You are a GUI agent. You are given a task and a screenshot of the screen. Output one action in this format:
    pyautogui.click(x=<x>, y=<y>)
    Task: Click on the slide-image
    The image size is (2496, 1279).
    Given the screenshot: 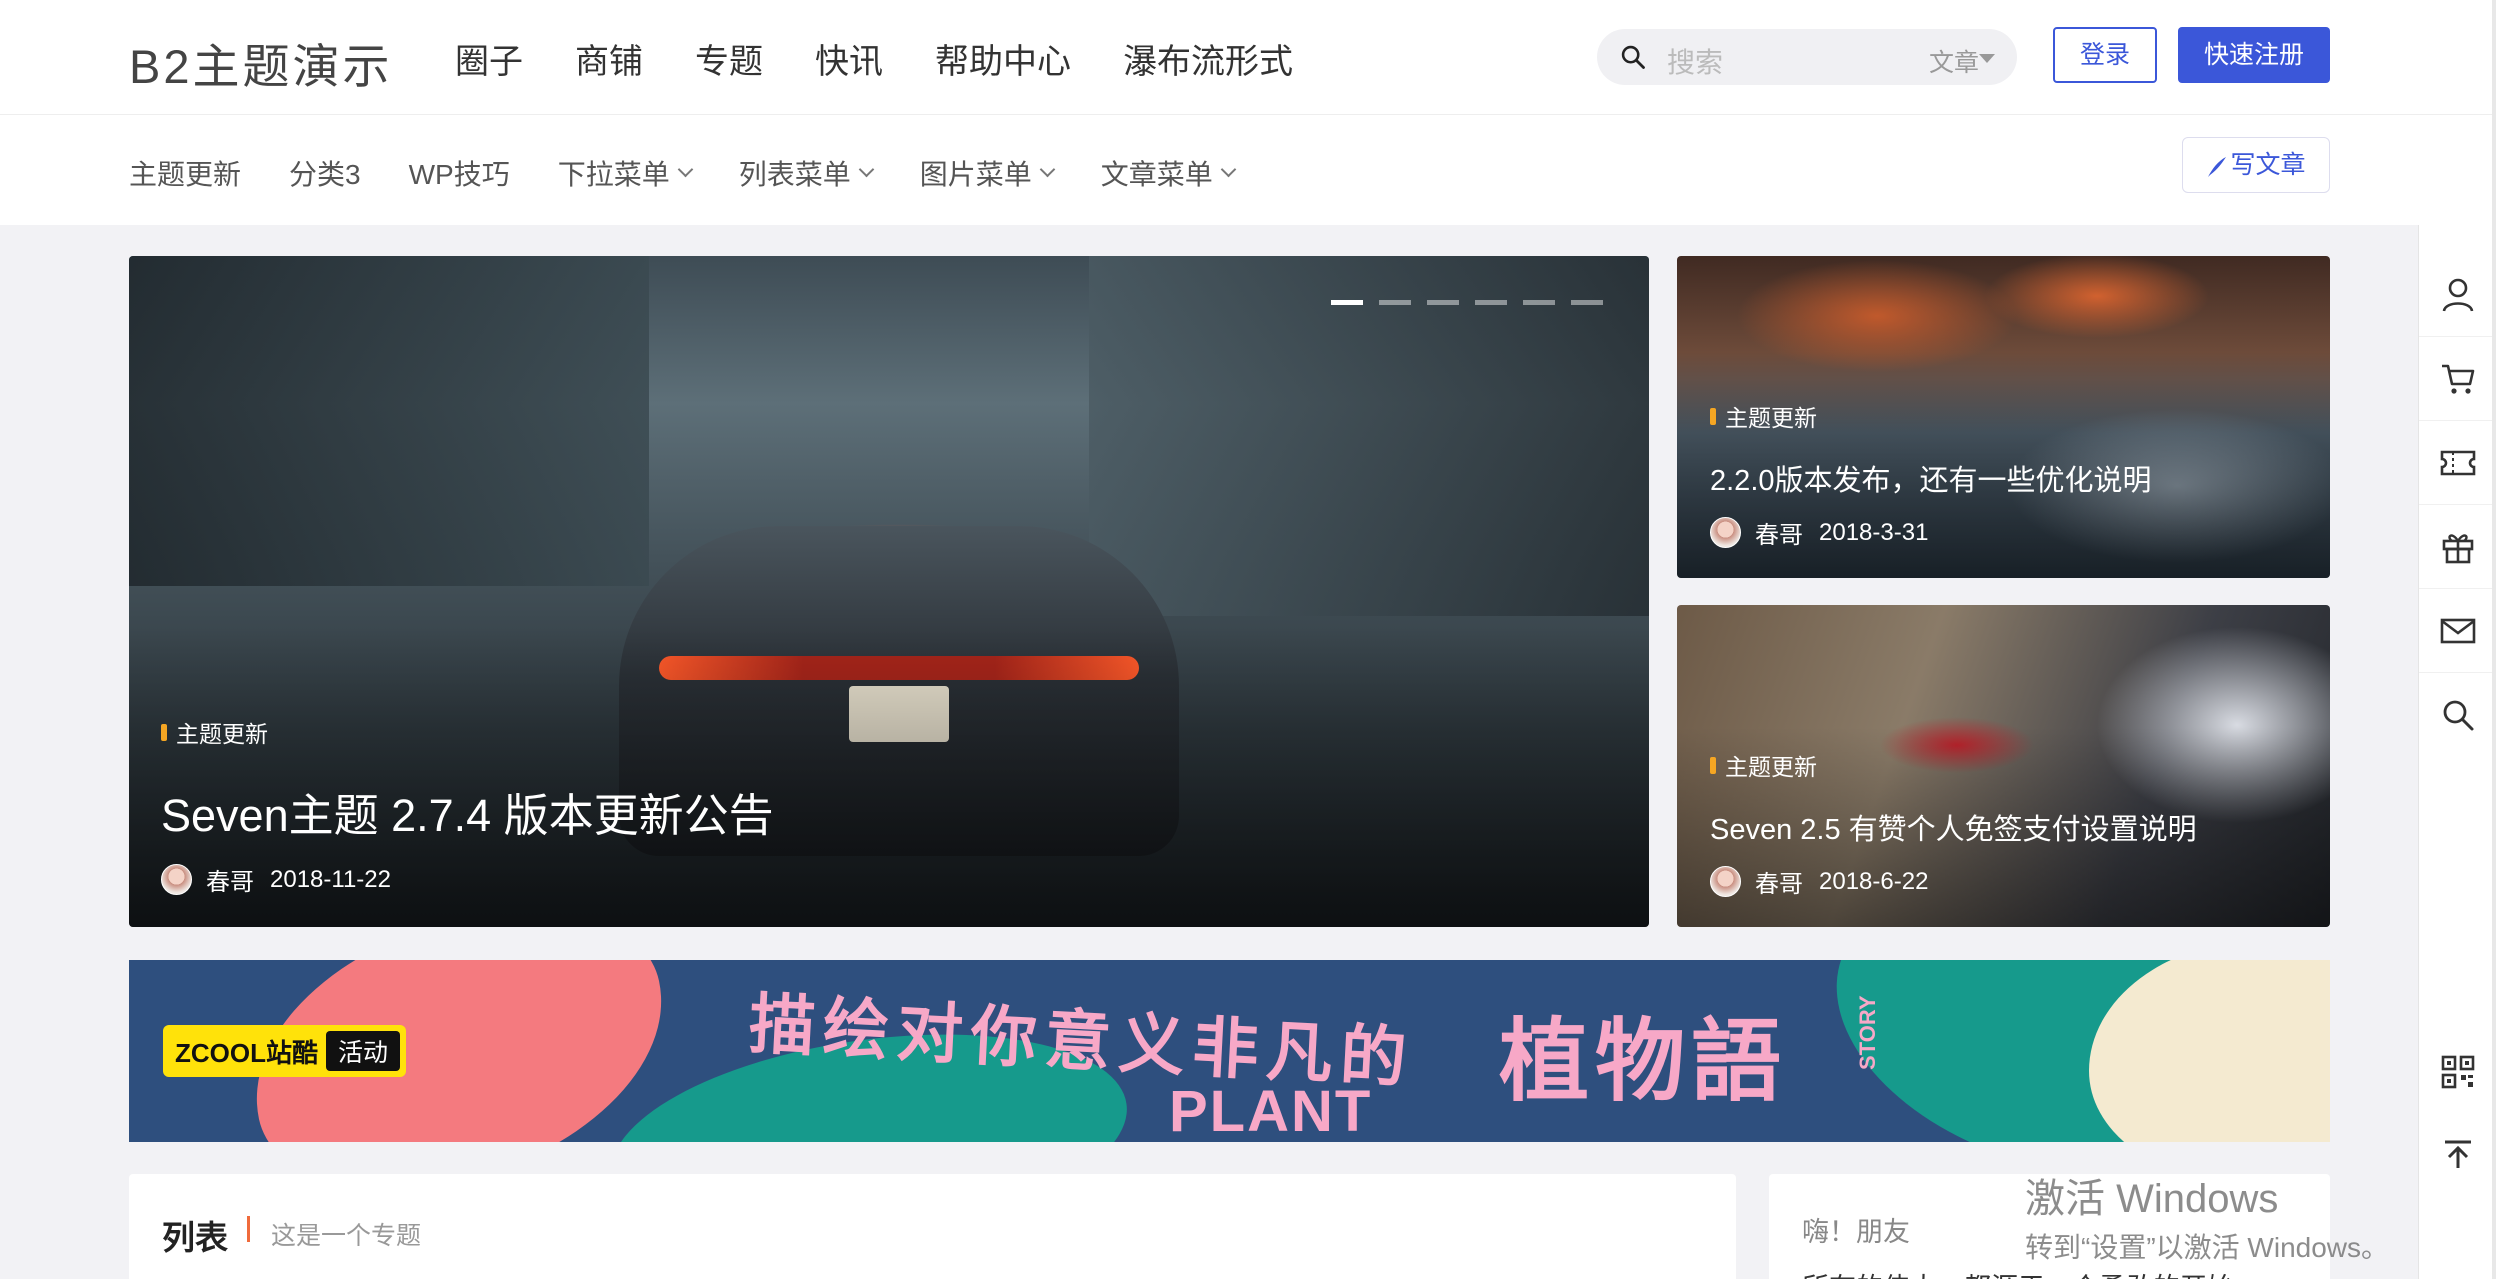 What is the action you would take?
    pyautogui.click(x=389, y=421)
    